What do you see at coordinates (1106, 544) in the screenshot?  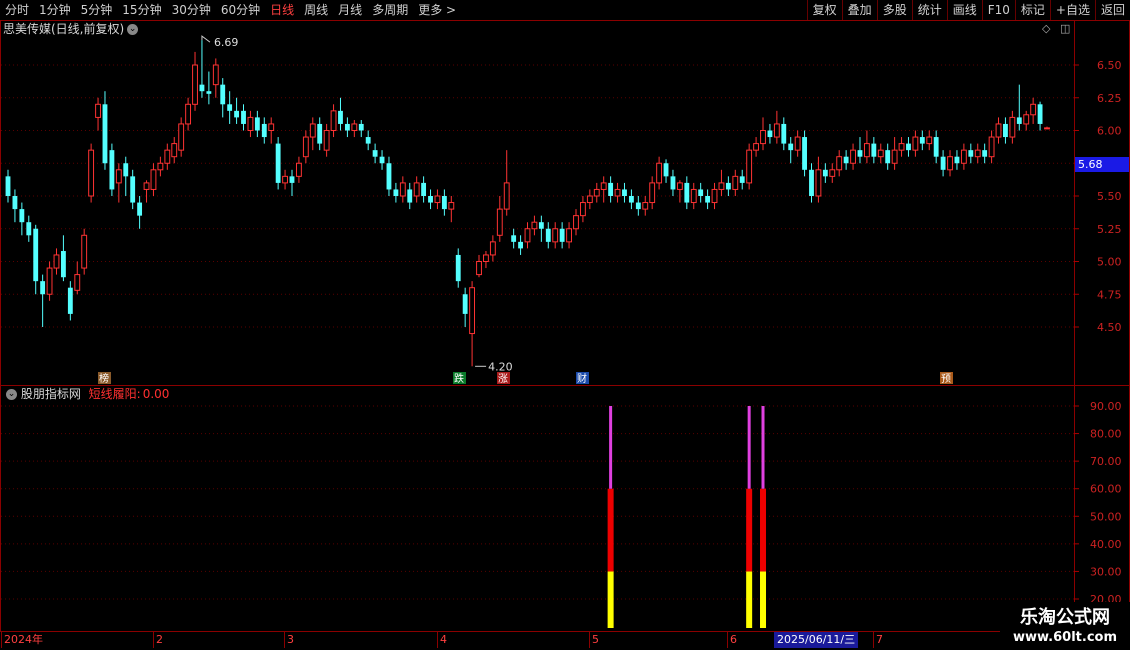 I see `indicator-tick-label: 40.00` at bounding box center [1106, 544].